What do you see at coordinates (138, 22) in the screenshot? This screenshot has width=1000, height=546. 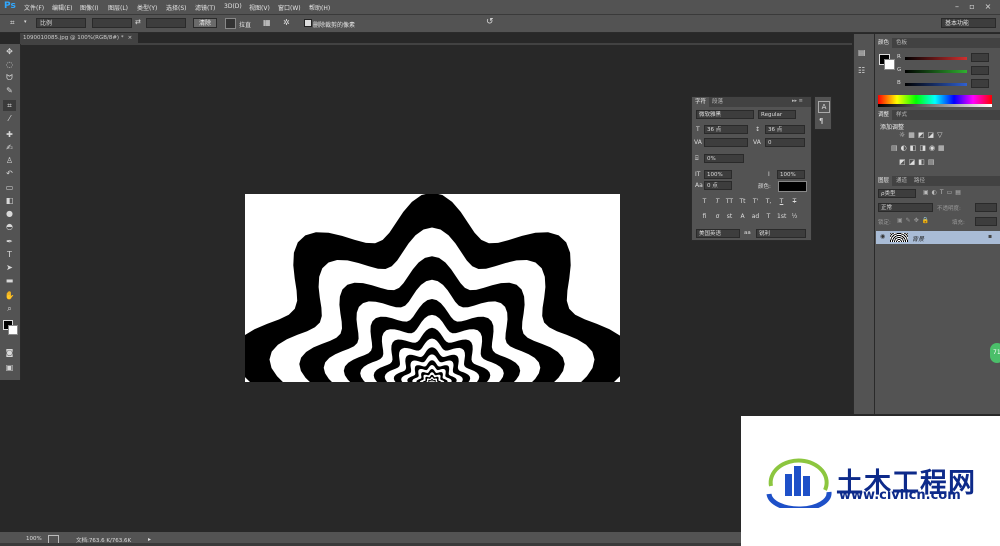 I see `swap-icon: ⇄` at bounding box center [138, 22].